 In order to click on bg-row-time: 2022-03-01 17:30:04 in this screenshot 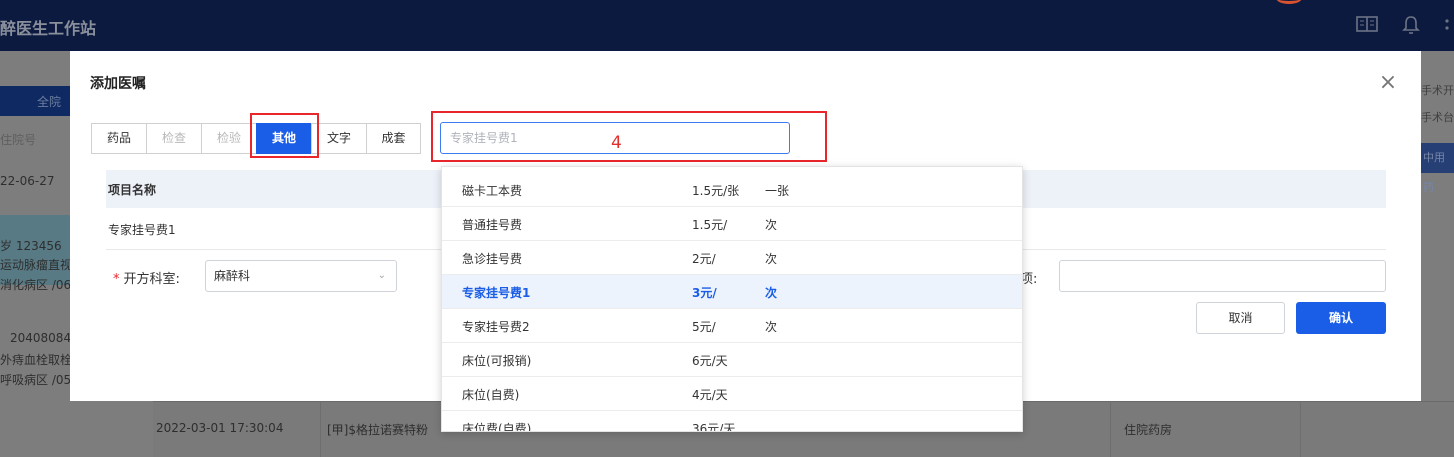, I will do `click(220, 428)`.